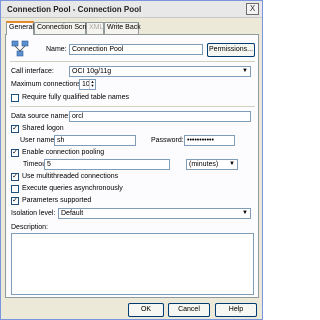 This screenshot has height=320, width=320. Describe the element at coordinates (92, 71) in the screenshot. I see `call-interface-value: OCI 10g/11g` at that location.